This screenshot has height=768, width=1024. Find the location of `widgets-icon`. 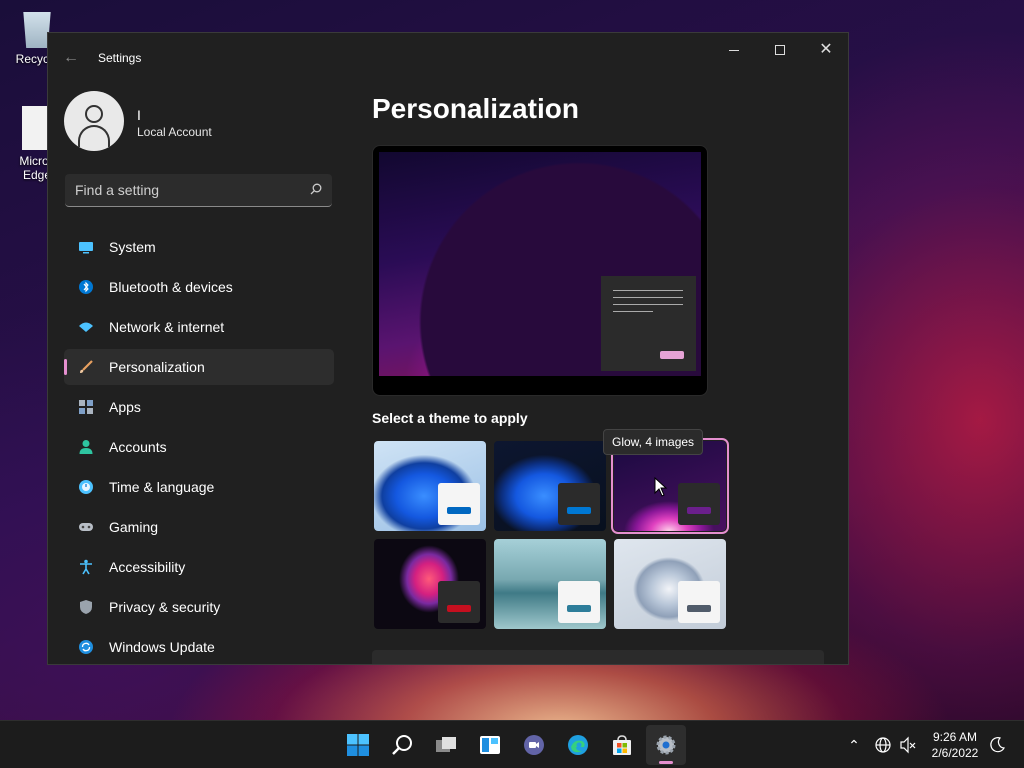

widgets-icon is located at coordinates (490, 745).